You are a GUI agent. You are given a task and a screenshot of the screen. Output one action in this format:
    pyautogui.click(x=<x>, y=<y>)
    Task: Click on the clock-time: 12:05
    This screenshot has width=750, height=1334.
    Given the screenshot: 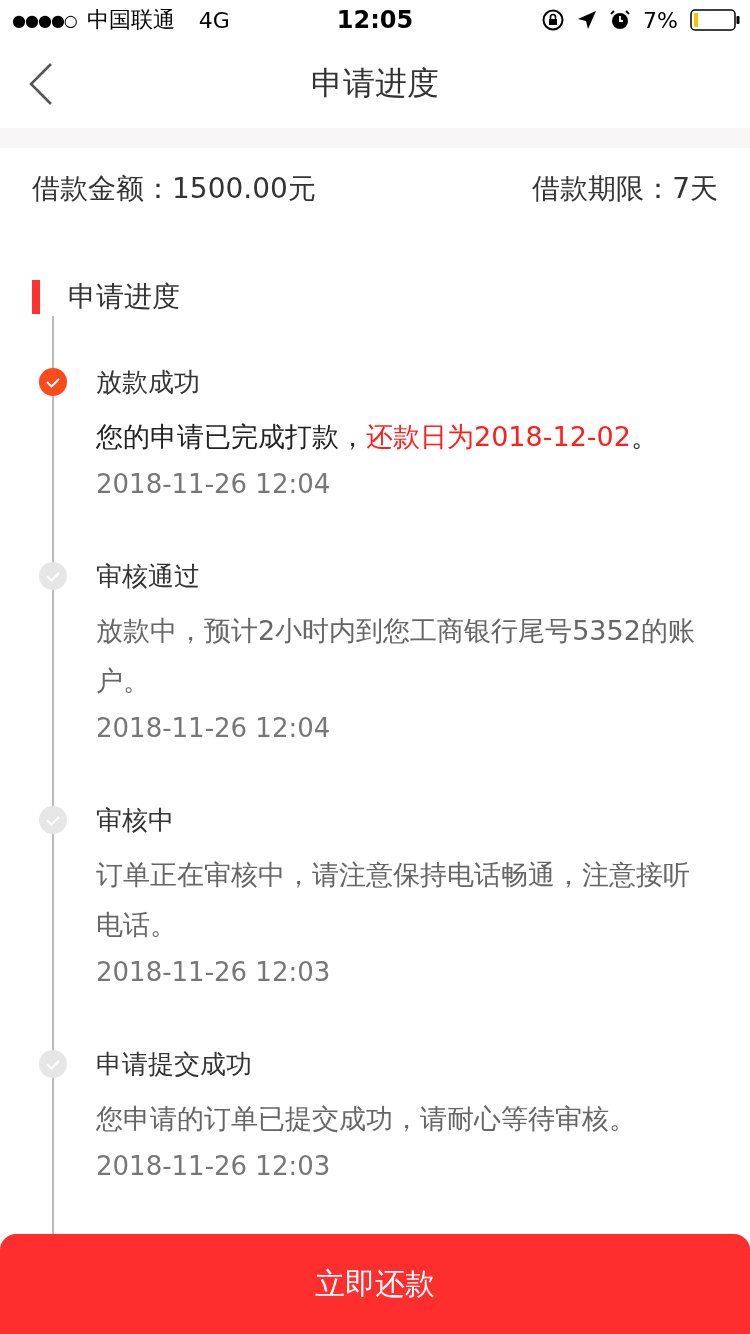 What is the action you would take?
    pyautogui.click(x=375, y=20)
    